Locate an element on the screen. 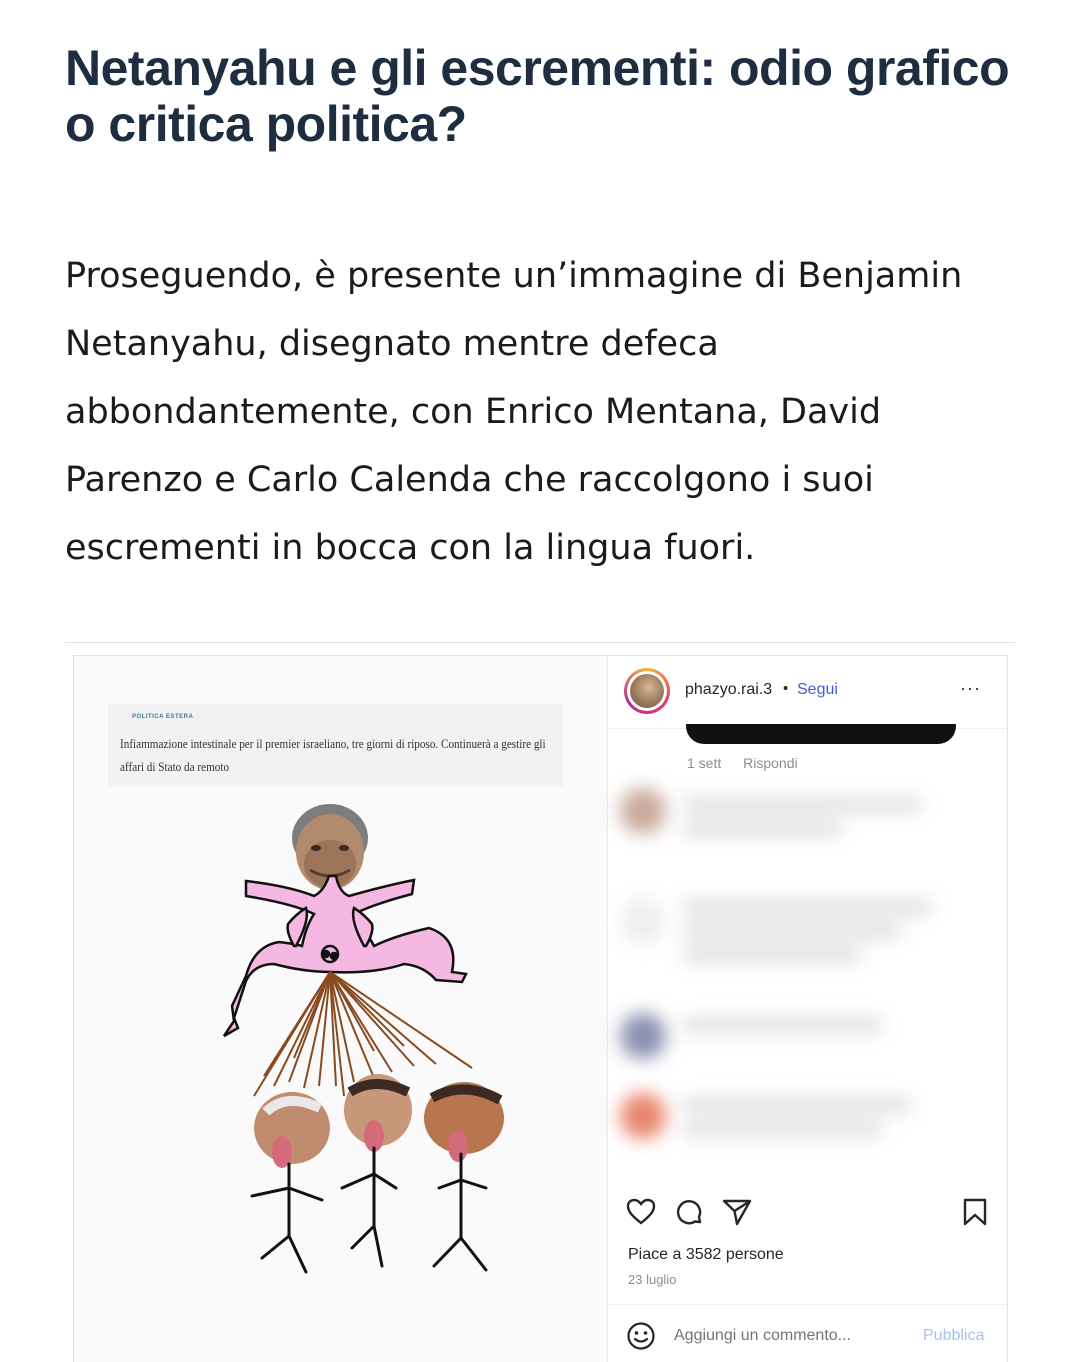  brown-stream is located at coordinates (363, 1034).